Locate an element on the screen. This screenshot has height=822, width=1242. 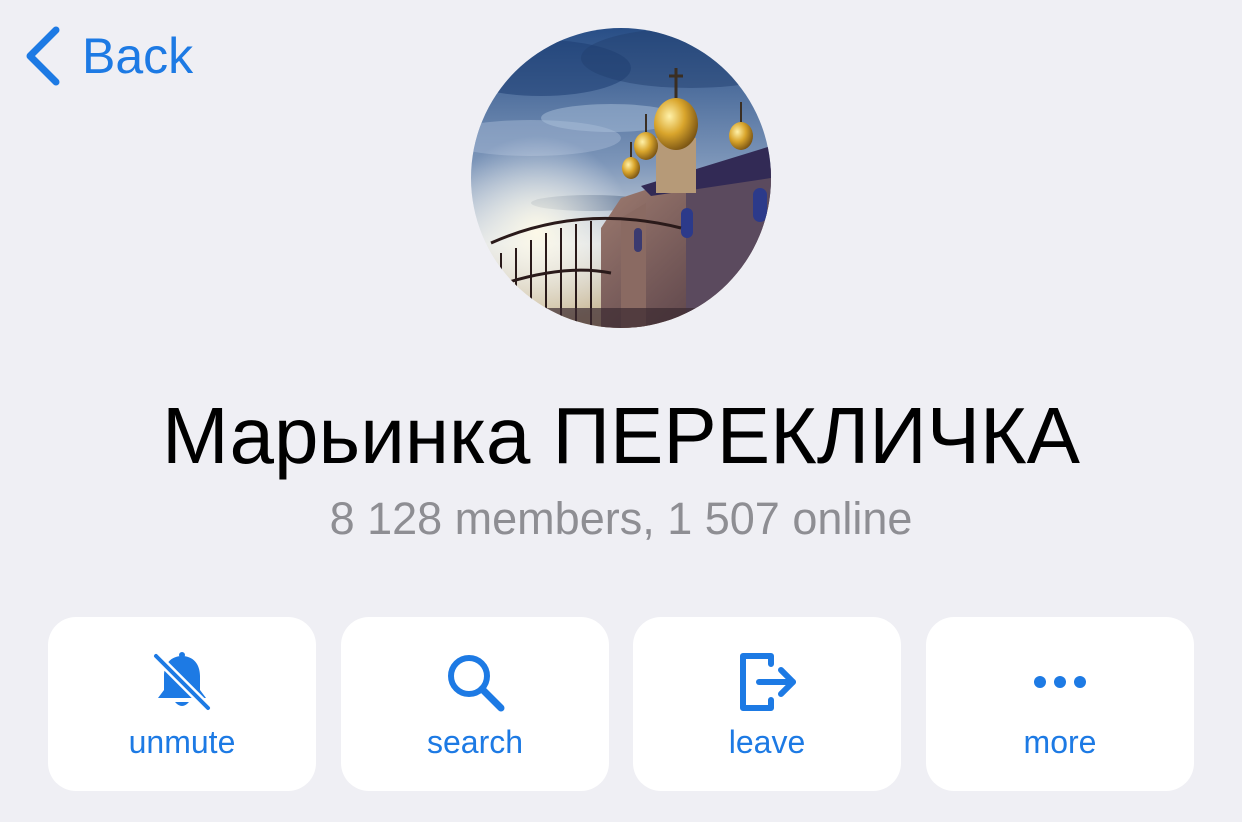
avatar is located at coordinates (621, 178).